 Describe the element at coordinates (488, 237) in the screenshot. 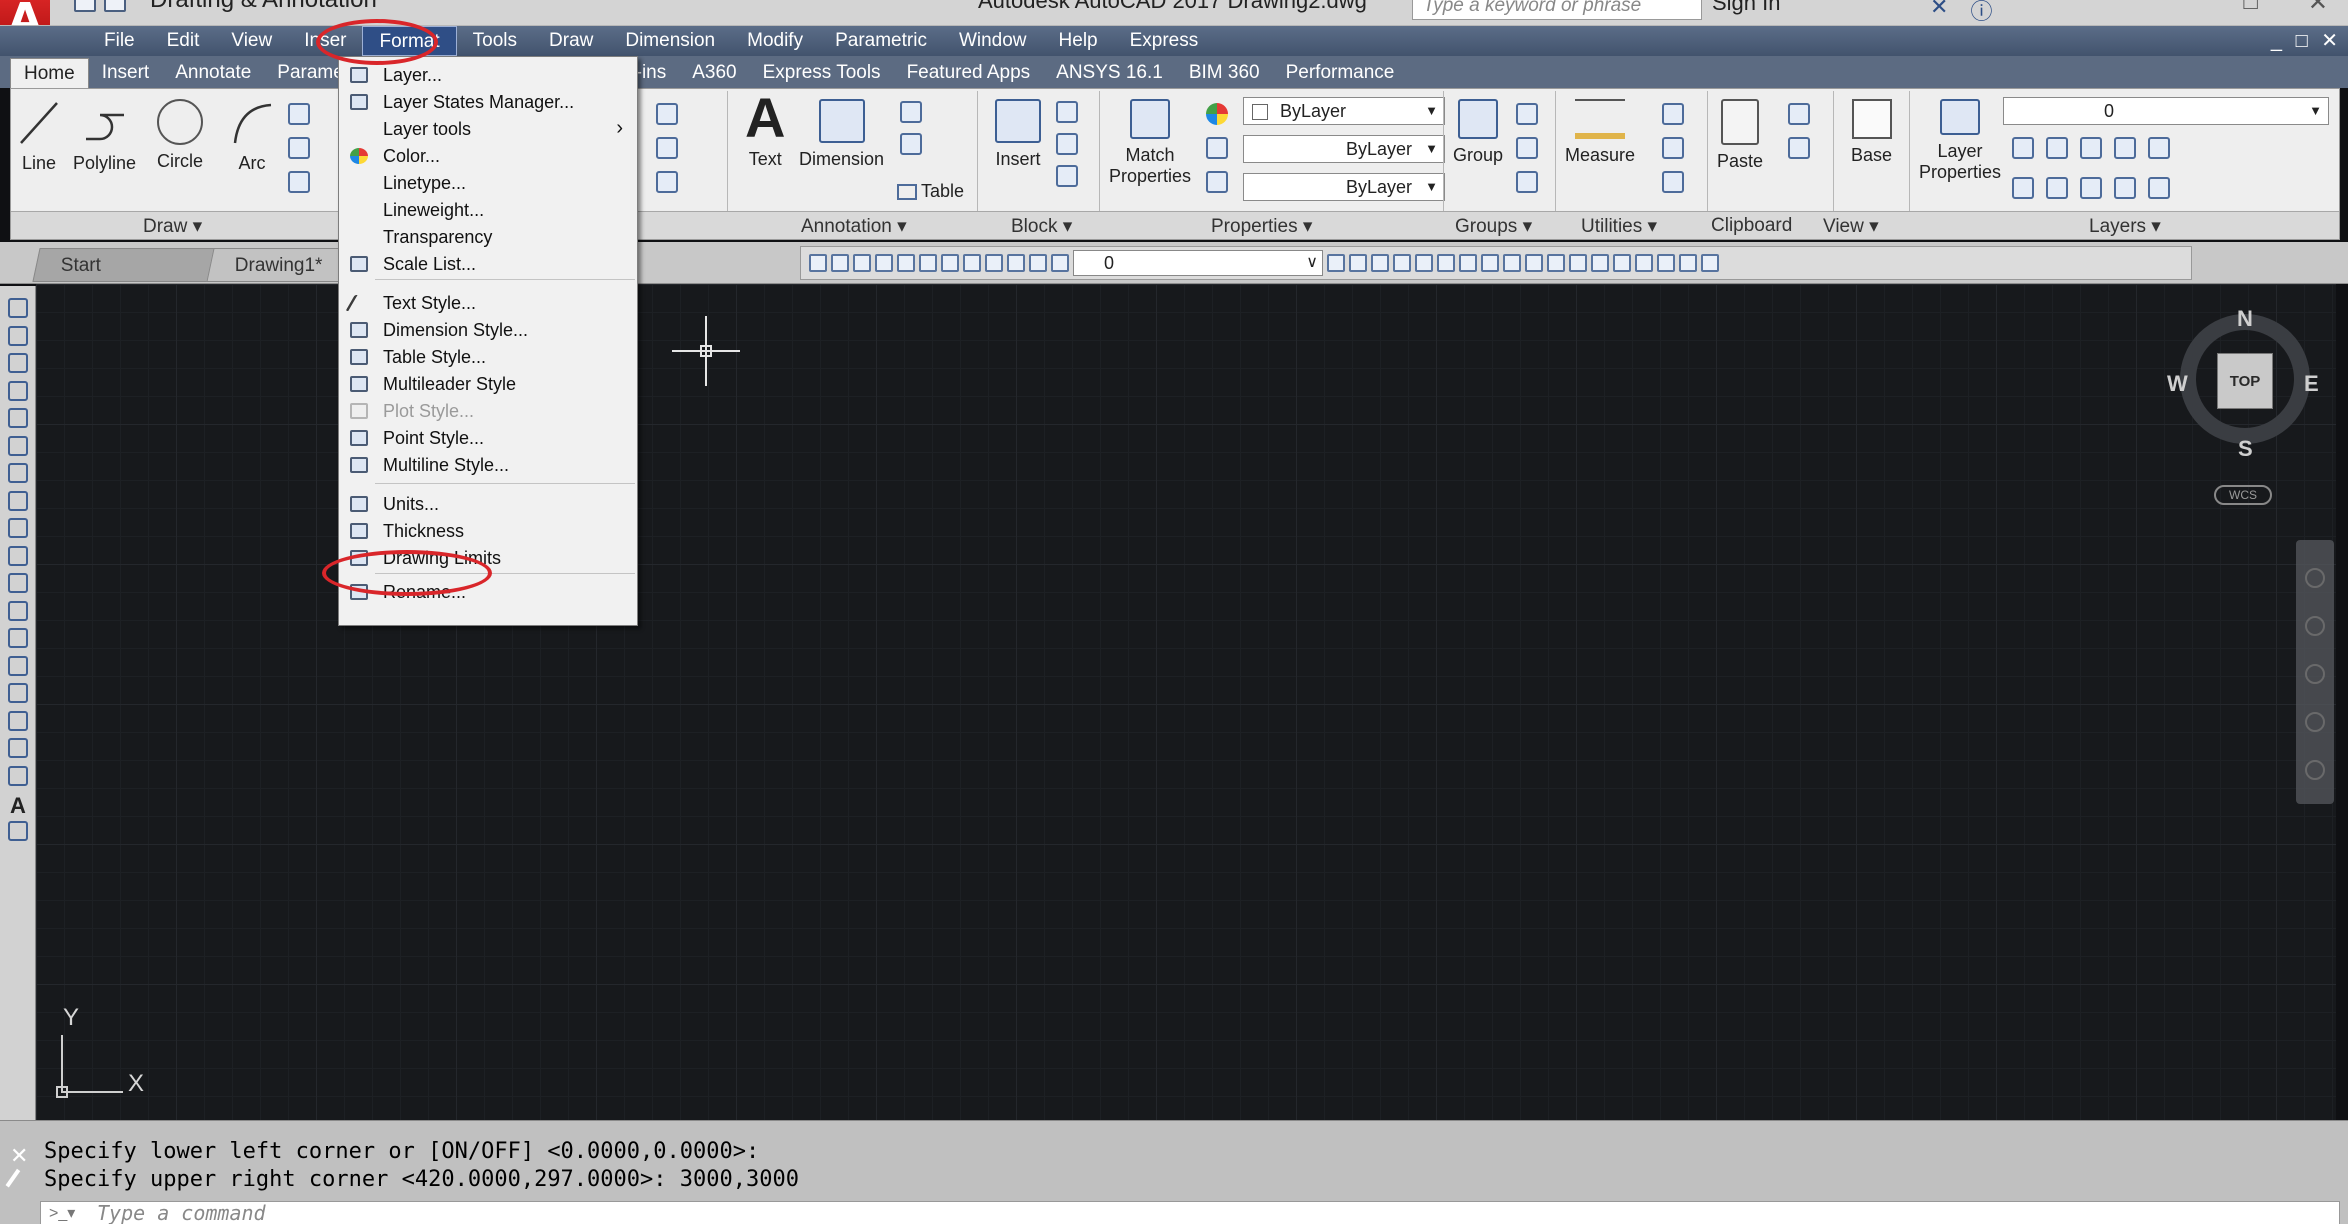

I see `format-menu-item-transparency: Transparency` at that location.